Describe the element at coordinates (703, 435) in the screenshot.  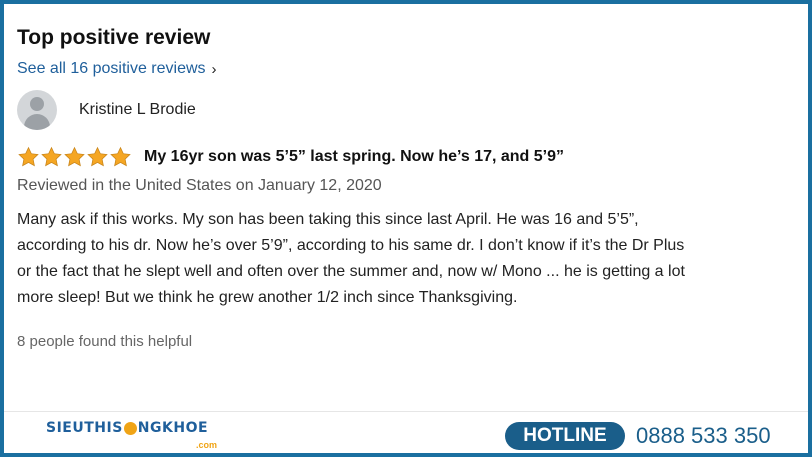
I see `hotline-number: 0888 533 350` at that location.